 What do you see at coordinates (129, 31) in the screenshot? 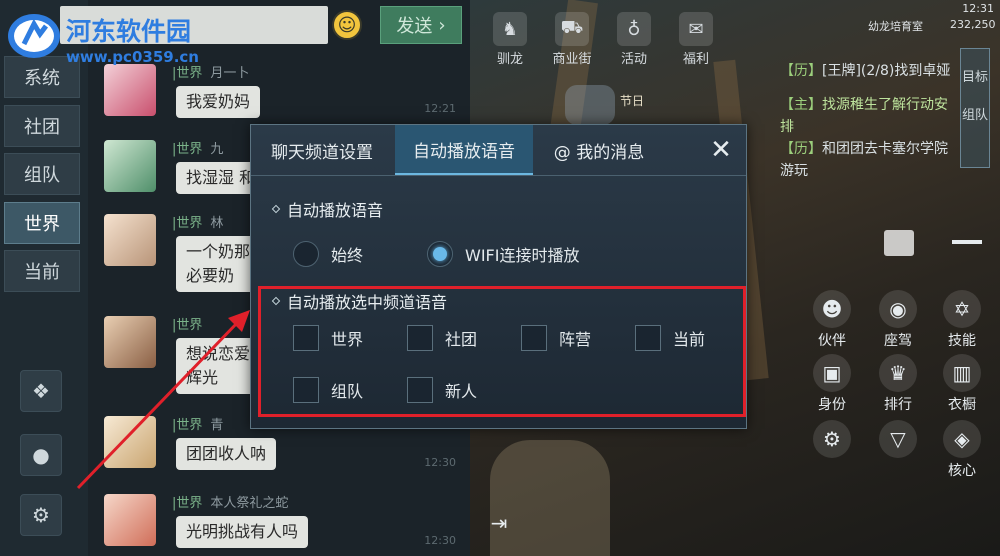
I see `watermark-name: 河东软件园` at bounding box center [129, 31].